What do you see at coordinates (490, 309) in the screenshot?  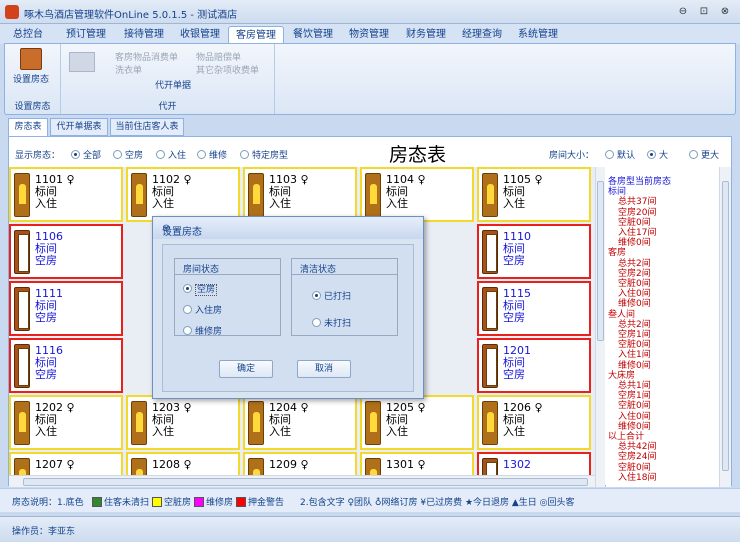 I see `vacant-door-icon` at bounding box center [490, 309].